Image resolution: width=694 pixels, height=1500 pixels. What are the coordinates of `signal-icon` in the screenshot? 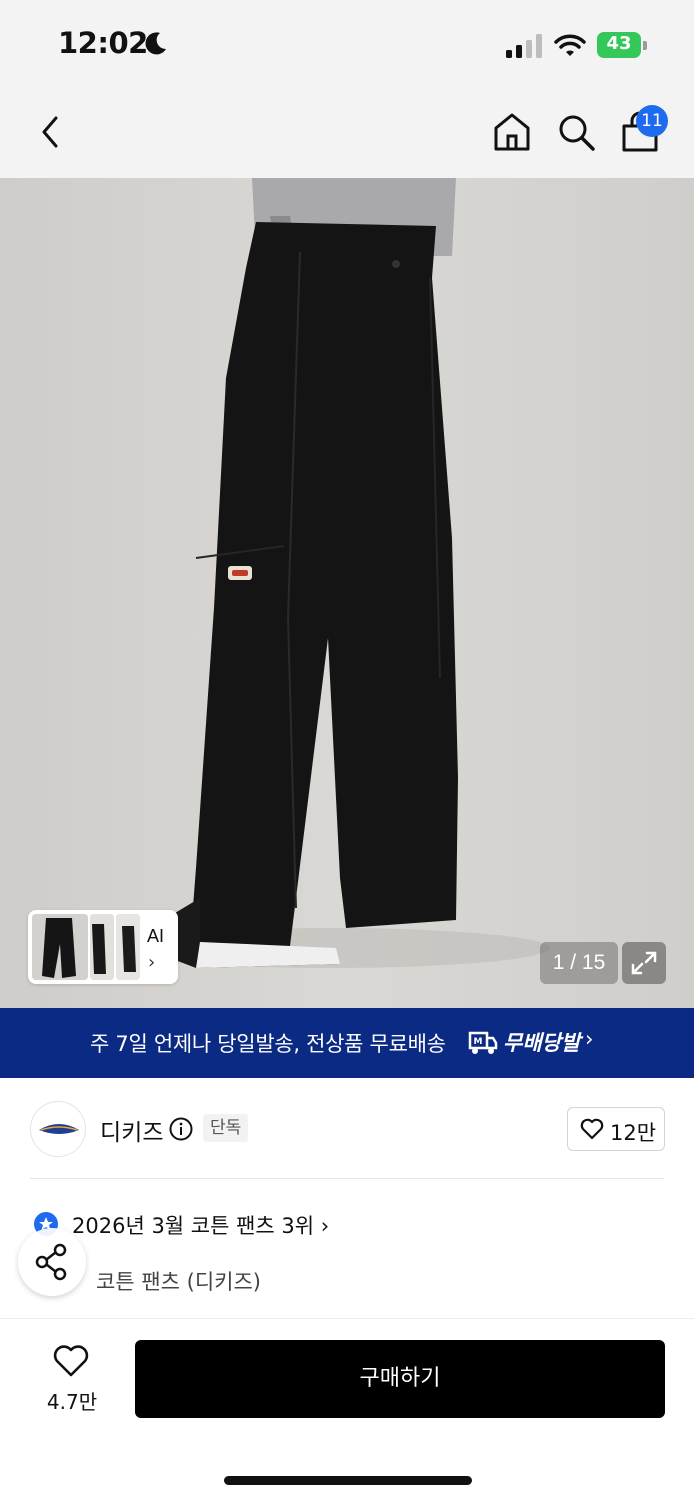 It's located at (524, 46).